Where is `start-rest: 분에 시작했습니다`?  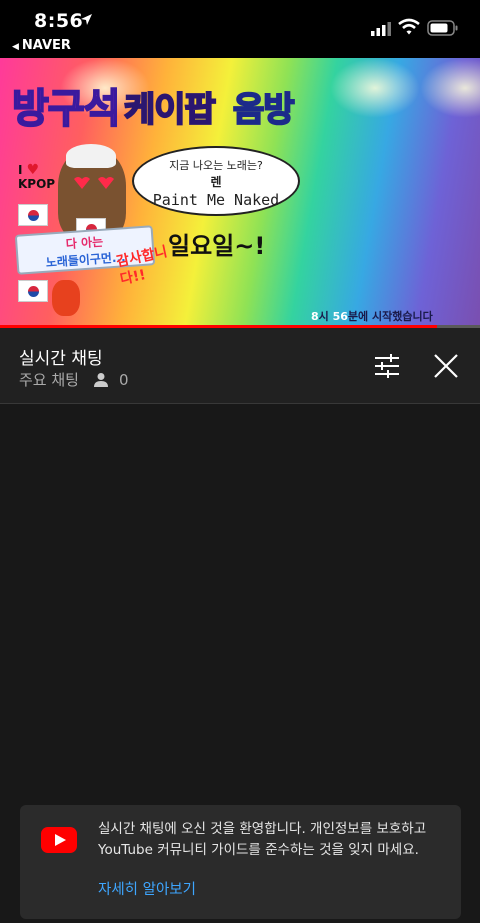 start-rest: 분에 시작했습니다 is located at coordinates (390, 316).